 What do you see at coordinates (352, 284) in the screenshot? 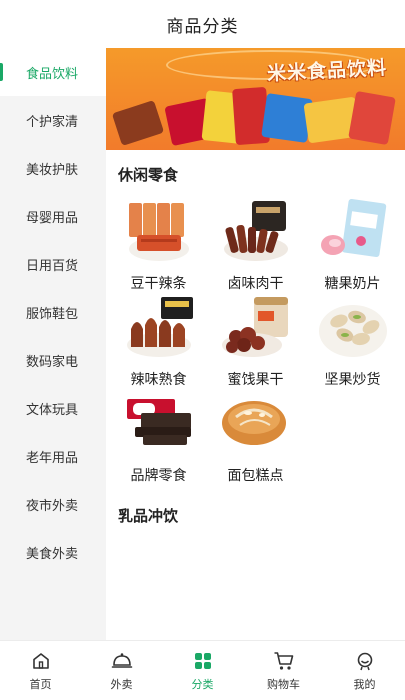
I see `grid-item-label: 糖果奶片` at bounding box center [352, 284].